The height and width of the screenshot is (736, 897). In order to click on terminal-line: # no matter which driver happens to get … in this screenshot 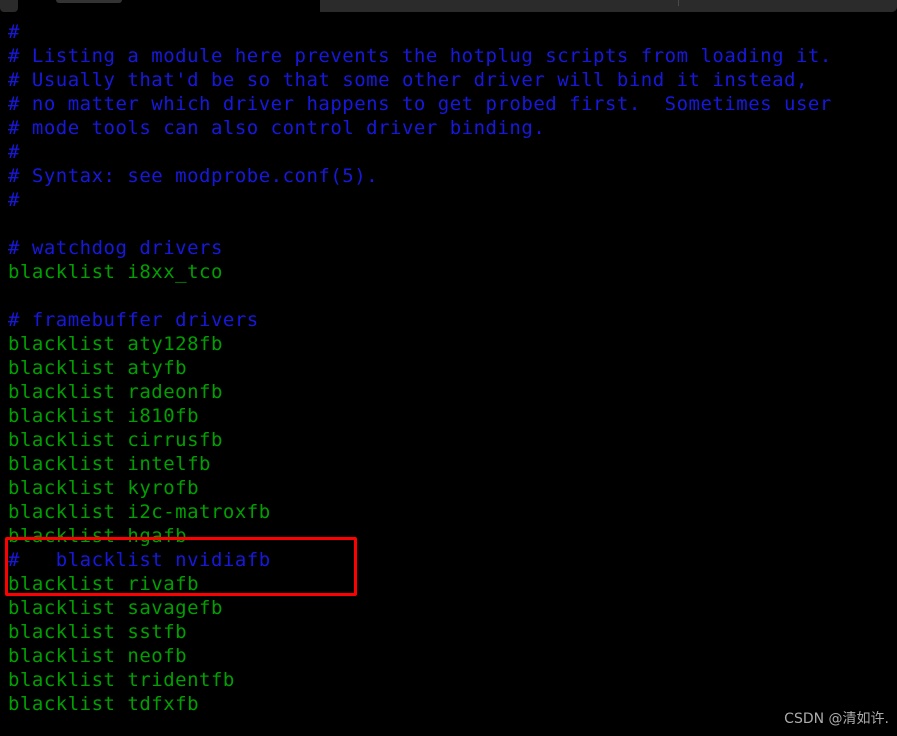, I will do `click(420, 104)`.